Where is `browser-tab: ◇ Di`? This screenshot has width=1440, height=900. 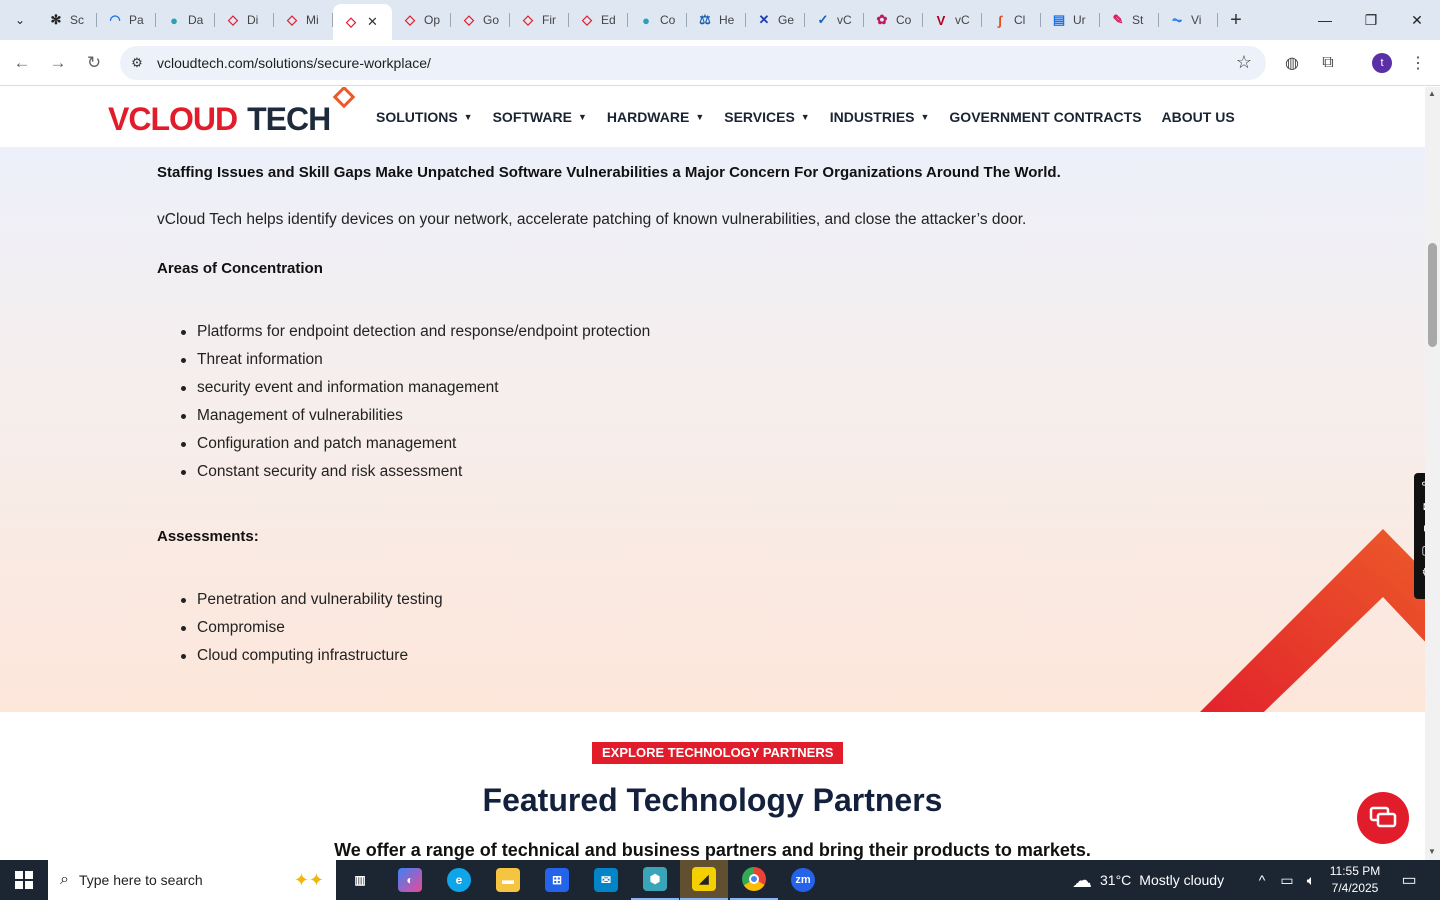
browser-tab: ◇ Di is located at coordinates (244, 20).